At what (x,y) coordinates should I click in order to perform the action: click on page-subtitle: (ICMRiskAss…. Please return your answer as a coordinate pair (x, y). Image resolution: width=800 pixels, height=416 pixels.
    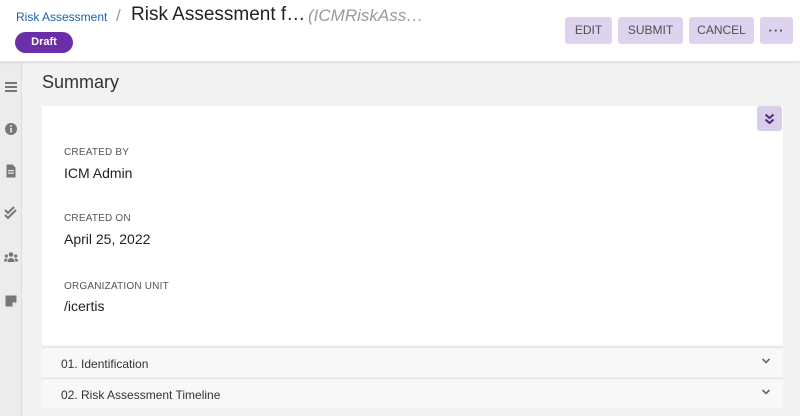
    Looking at the image, I should click on (366, 15).